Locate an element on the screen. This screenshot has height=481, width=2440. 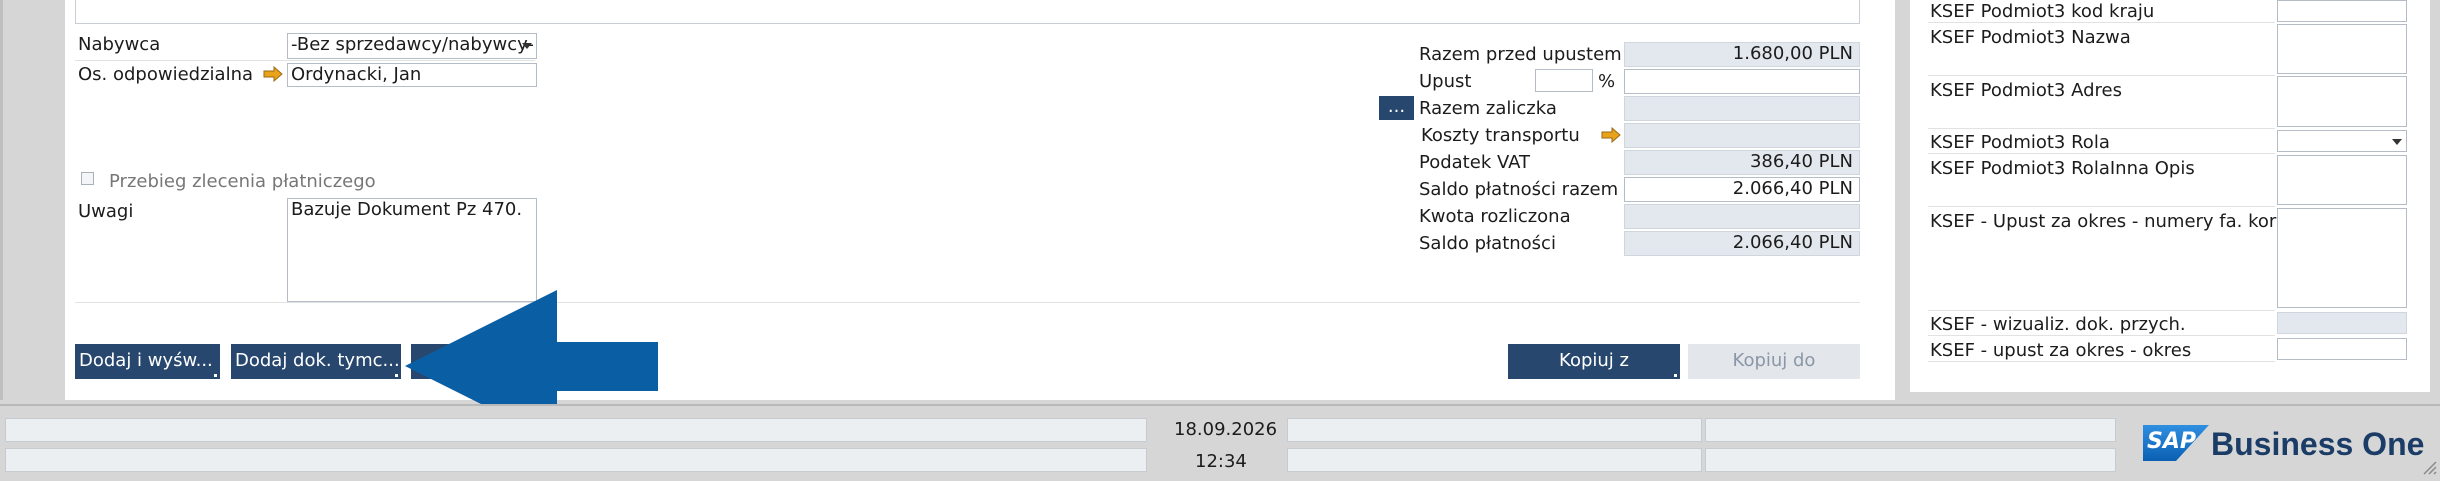
status-time: 12:34 is located at coordinates (1221, 461).